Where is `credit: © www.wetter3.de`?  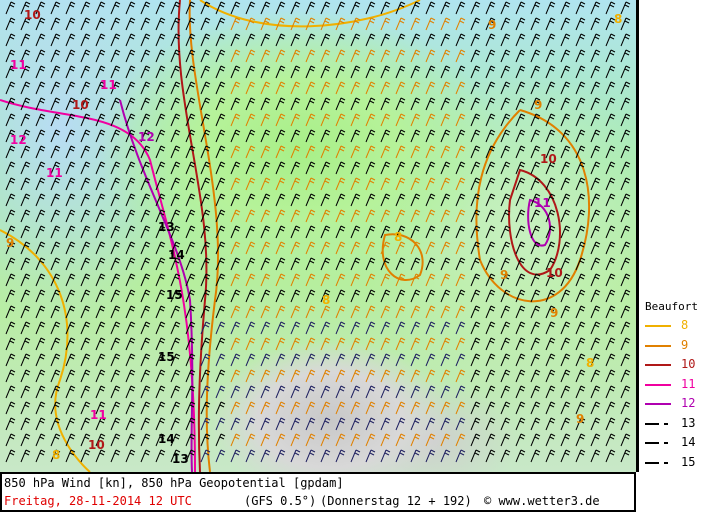 credit: © www.wetter3.de is located at coordinates (542, 501).